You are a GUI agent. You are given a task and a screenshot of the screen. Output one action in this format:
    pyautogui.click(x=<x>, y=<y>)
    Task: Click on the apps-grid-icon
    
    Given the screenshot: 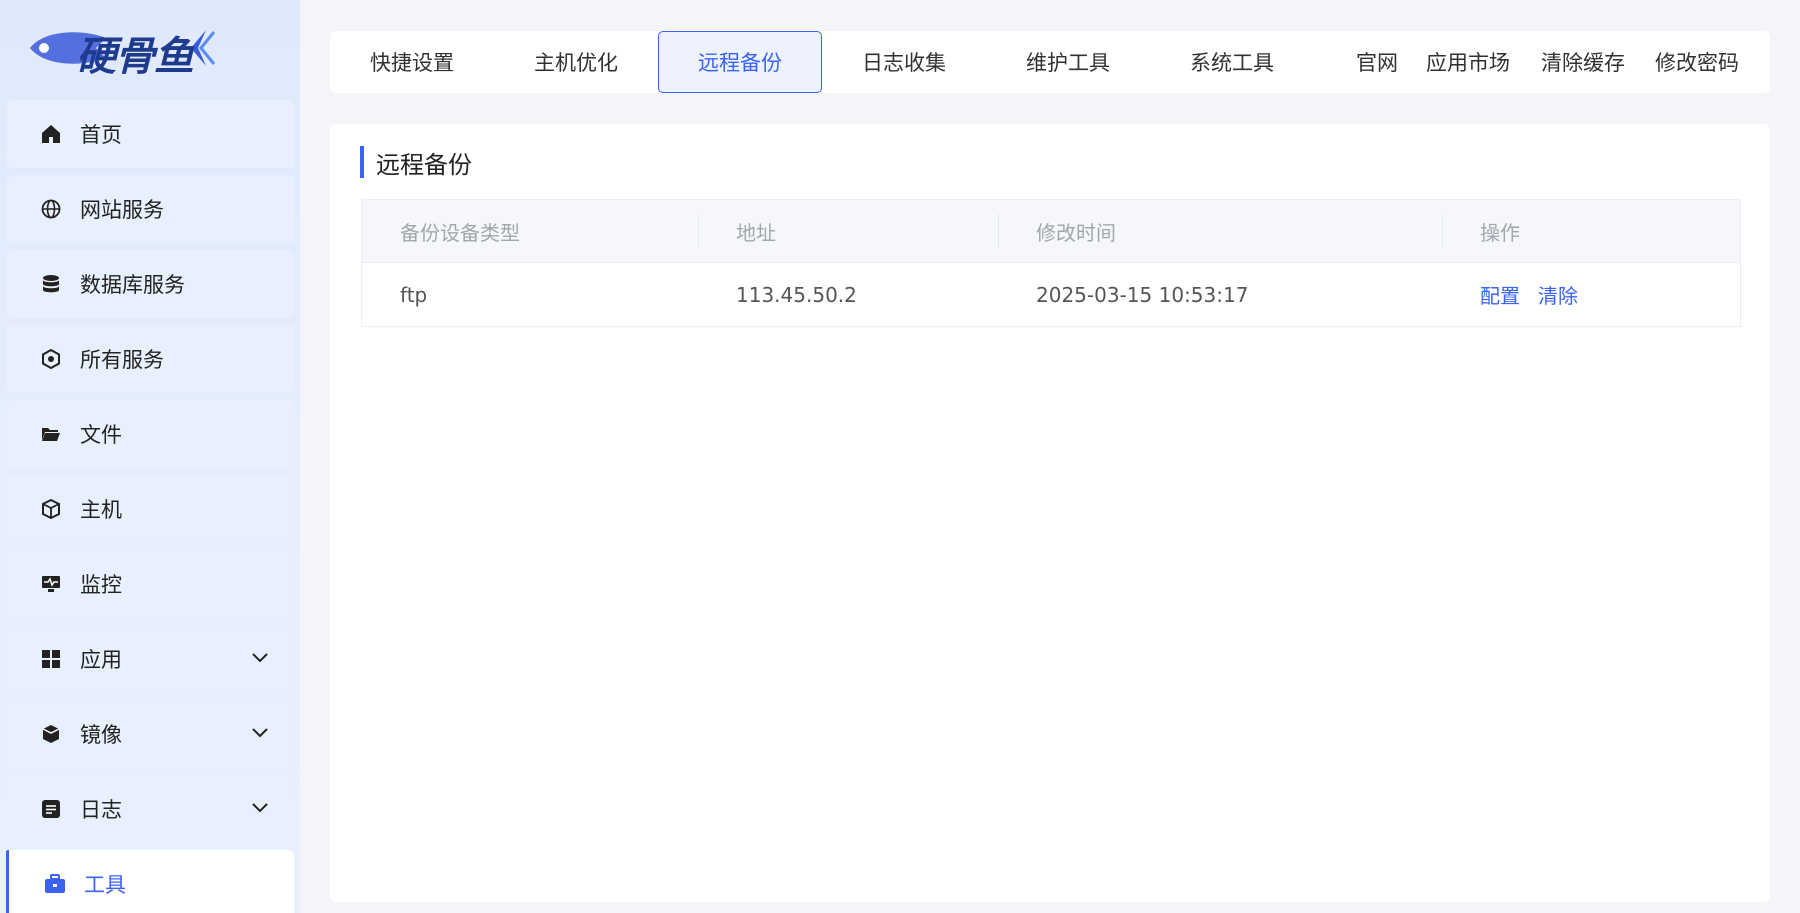 What is the action you would take?
    pyautogui.click(x=51, y=659)
    